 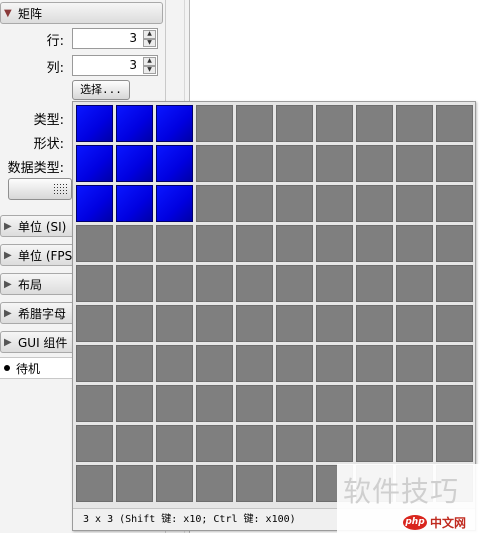 What do you see at coordinates (214, 163) in the screenshot?
I see `grid-cell-r2-c4` at bounding box center [214, 163].